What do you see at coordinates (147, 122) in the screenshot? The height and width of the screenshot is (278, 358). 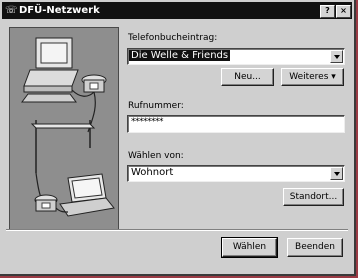 I see `phone-number-value: ********` at bounding box center [147, 122].